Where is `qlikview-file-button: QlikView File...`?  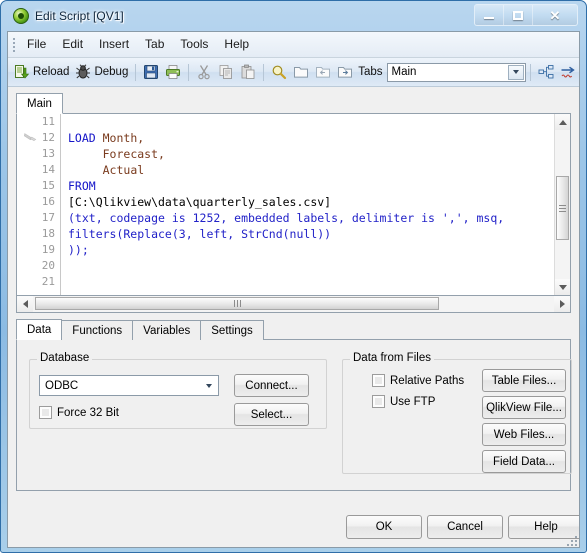 qlikview-file-button: QlikView File... is located at coordinates (524, 407).